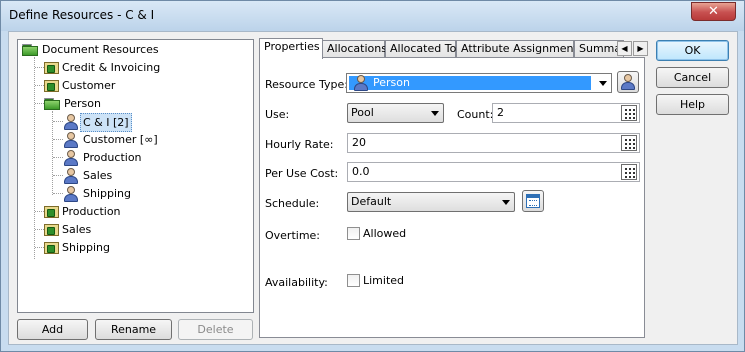  I want to click on help-button: Help, so click(692, 104).